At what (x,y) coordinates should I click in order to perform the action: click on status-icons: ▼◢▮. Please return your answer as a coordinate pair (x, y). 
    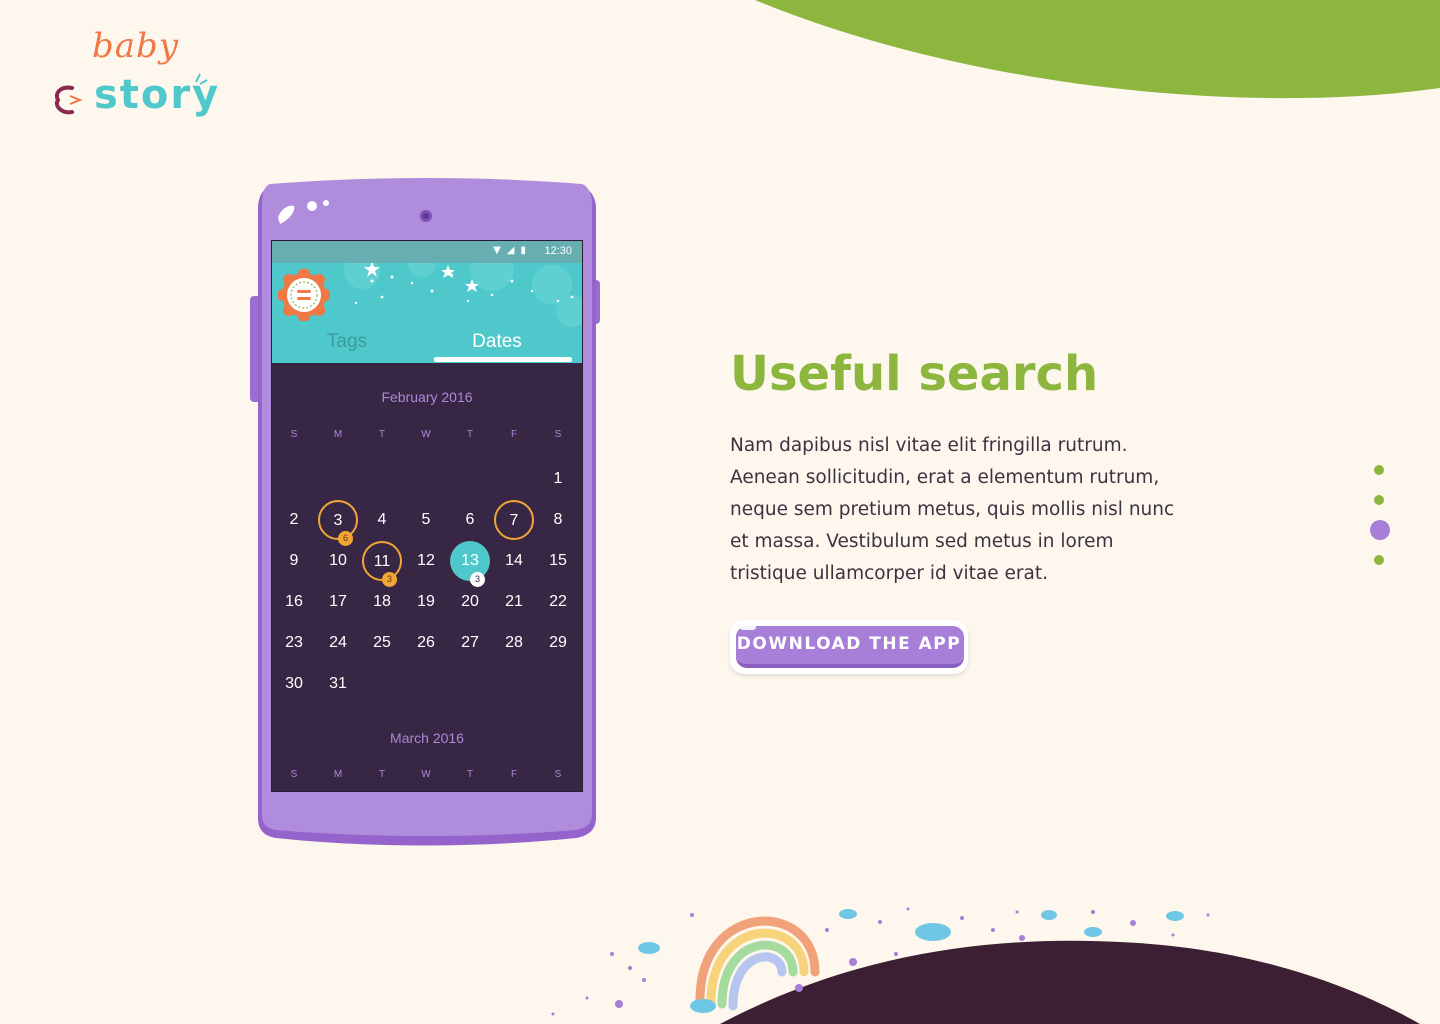
    Looking at the image, I should click on (512, 250).